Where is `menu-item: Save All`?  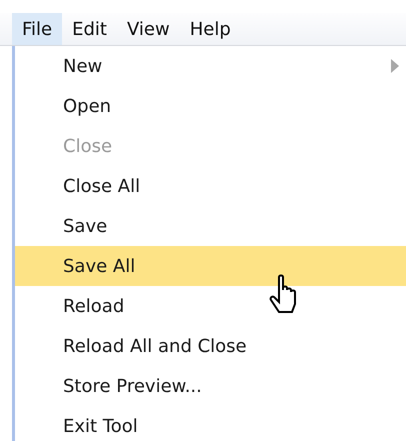
menu-item: Save All is located at coordinates (210, 266).